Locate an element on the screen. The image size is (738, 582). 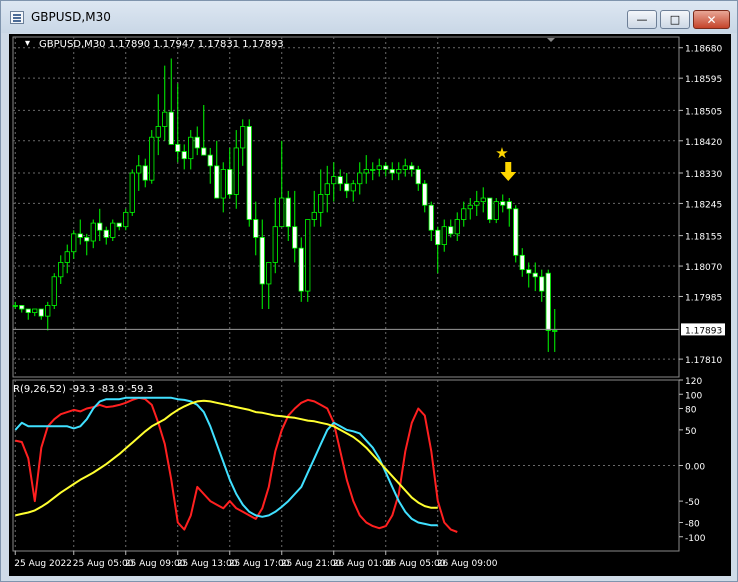
shift-marker is located at coordinates (551, 40).